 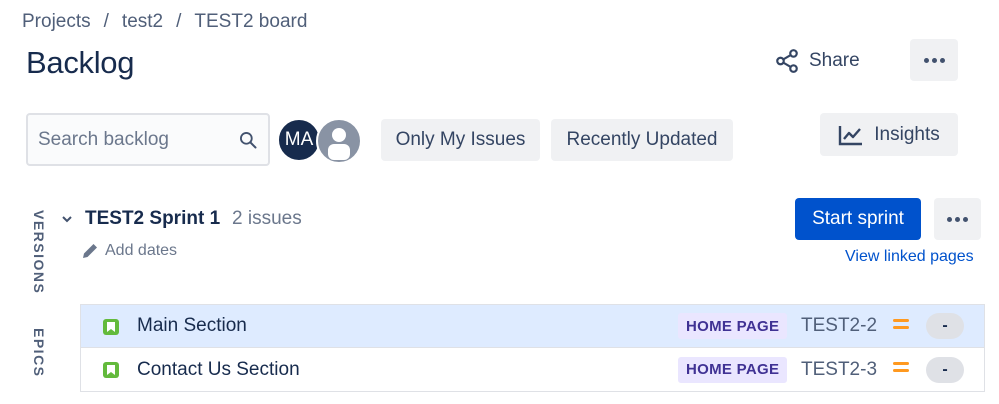 I want to click on breadcrumb: Projects / test2 / TEST2 board, so click(x=164, y=22).